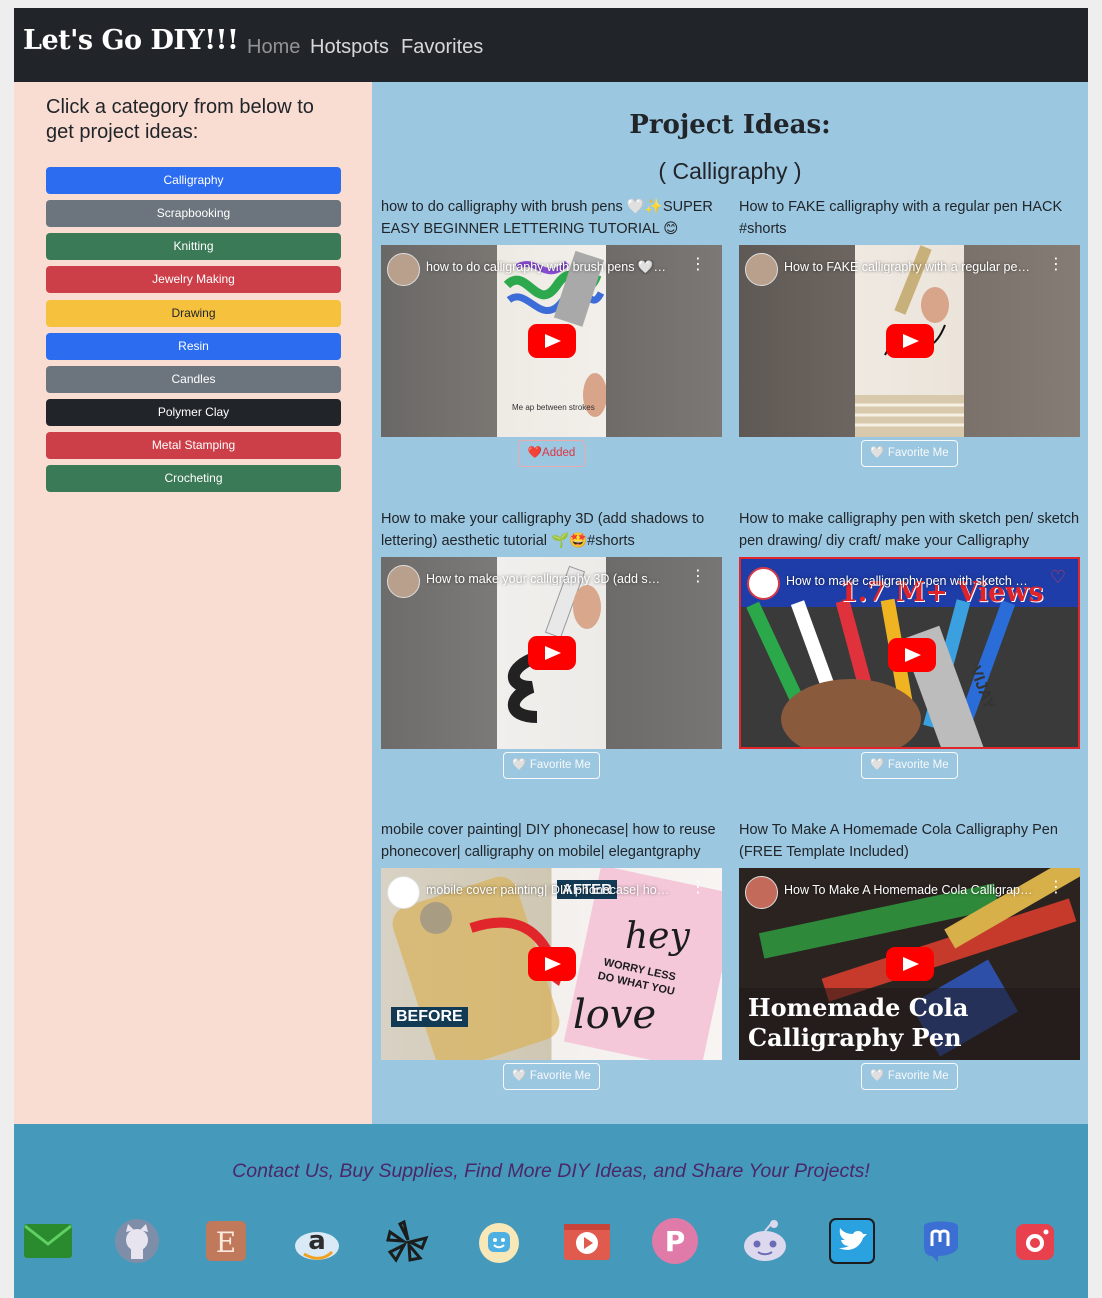  I want to click on category-button: Knitting, so click(193, 246).